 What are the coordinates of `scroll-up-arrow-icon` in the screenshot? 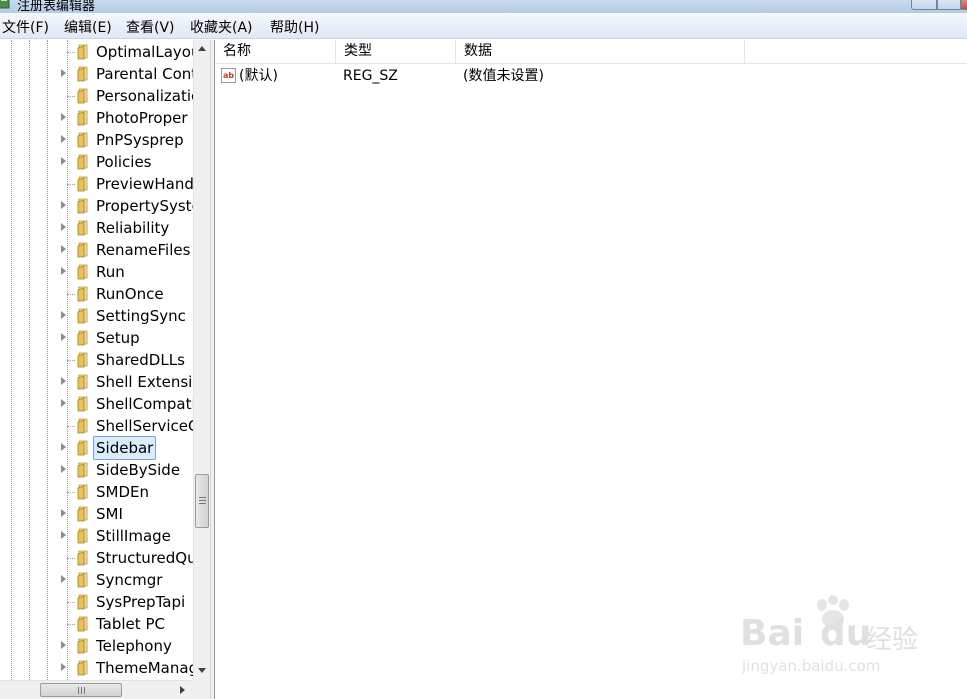 It's located at (202, 48).